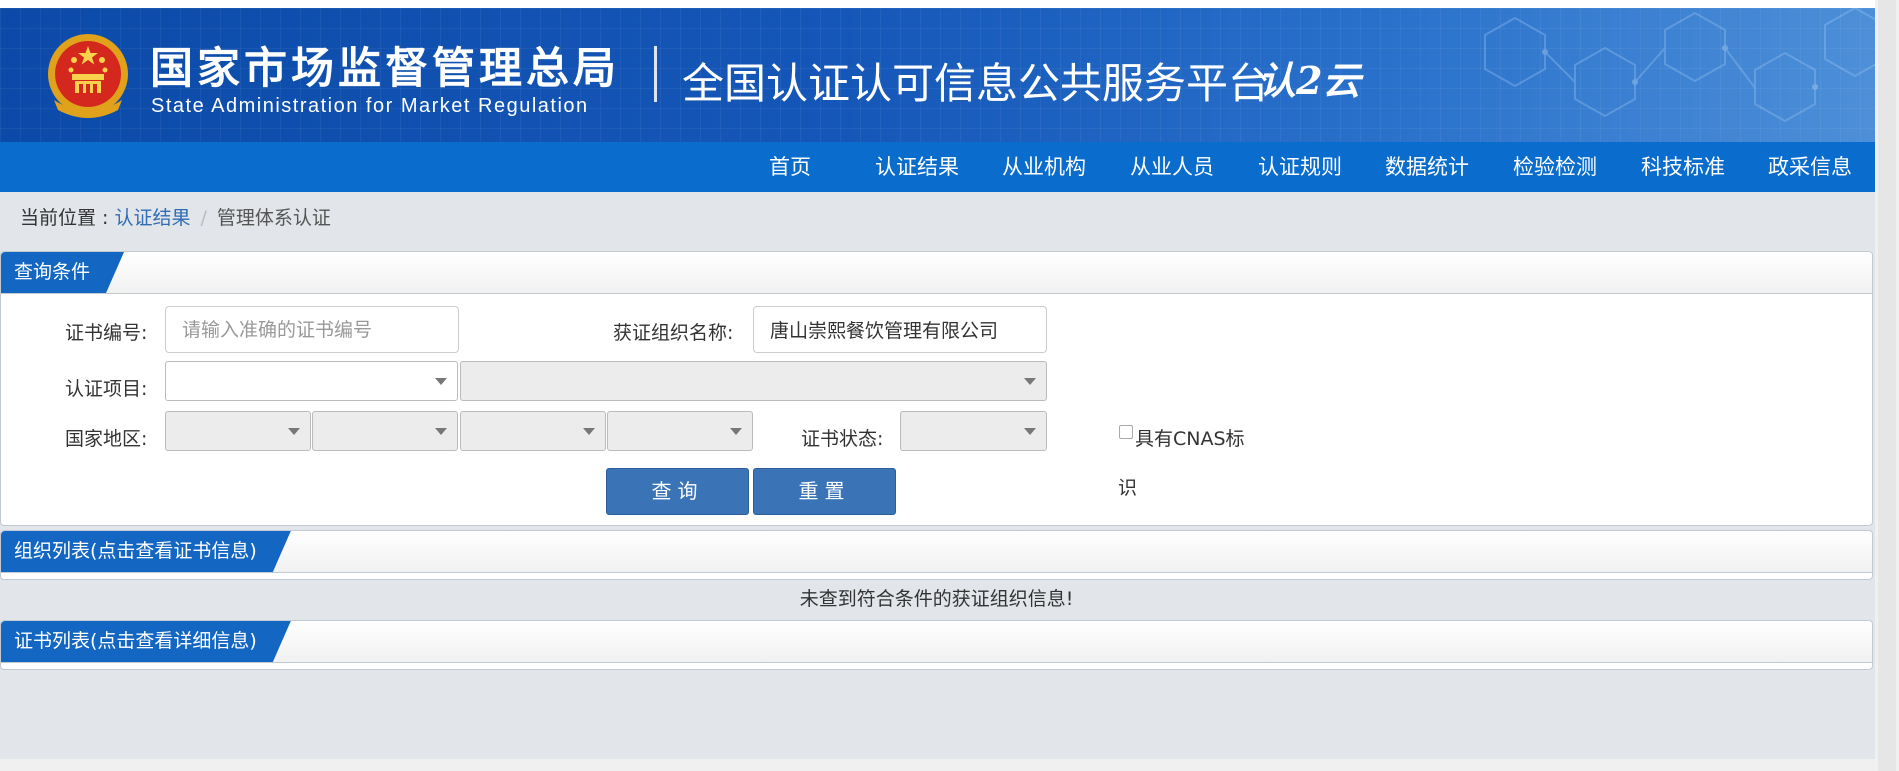  I want to click on search-button: 查询, so click(677, 491).